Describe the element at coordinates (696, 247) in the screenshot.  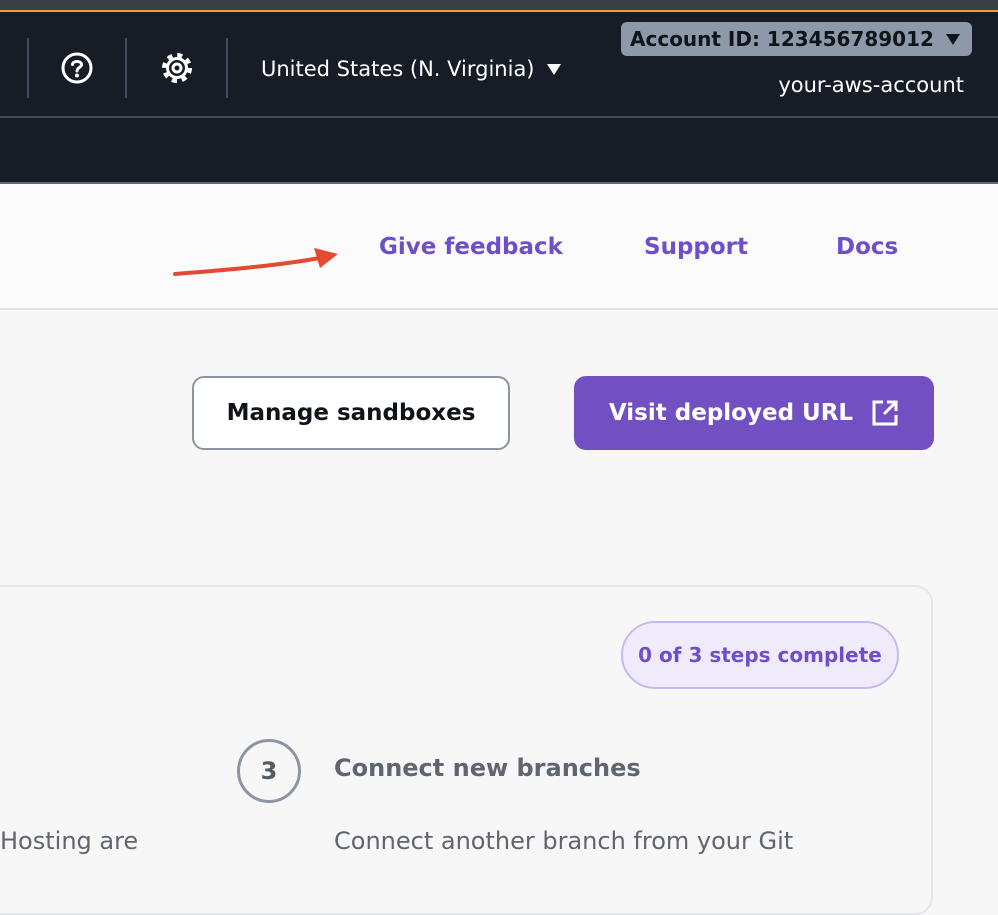
I see `support-link: Support` at that location.